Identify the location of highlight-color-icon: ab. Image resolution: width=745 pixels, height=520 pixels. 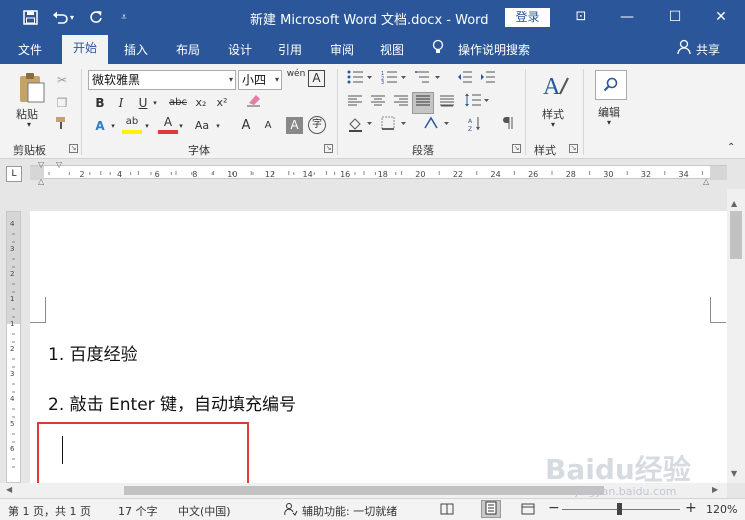
(132, 124).